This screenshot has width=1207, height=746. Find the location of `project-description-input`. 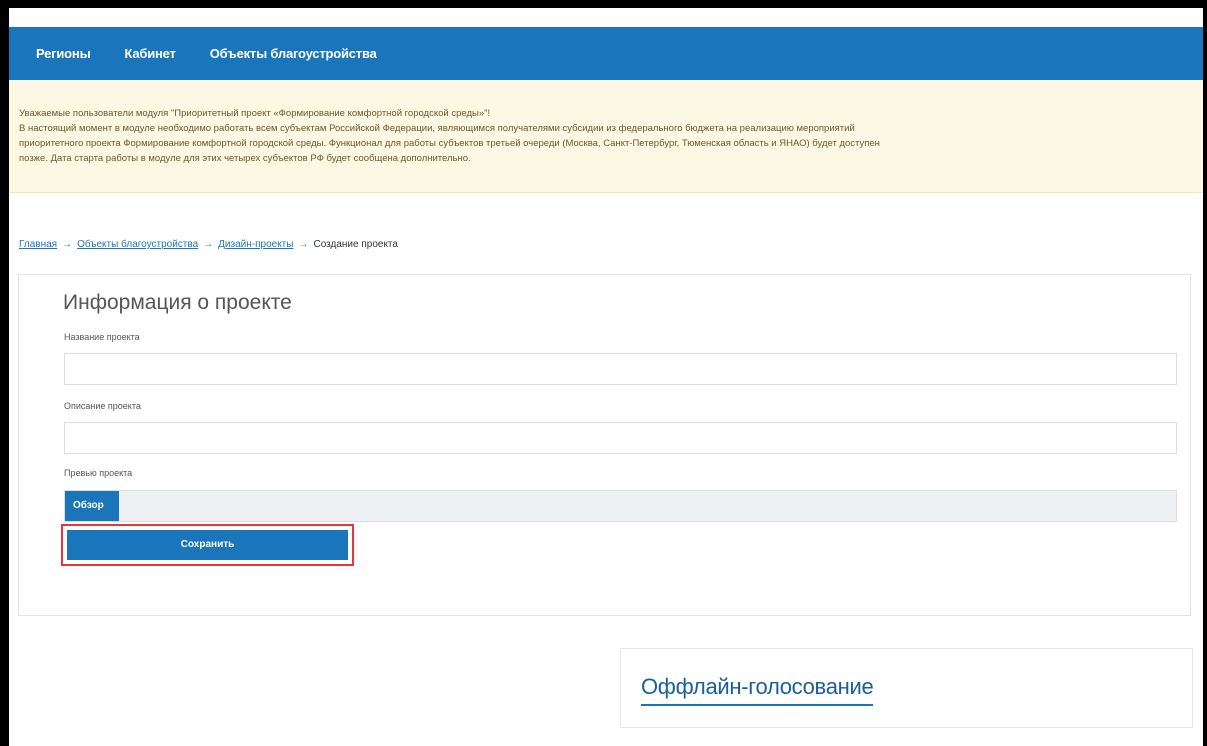

project-description-input is located at coordinates (620, 438).